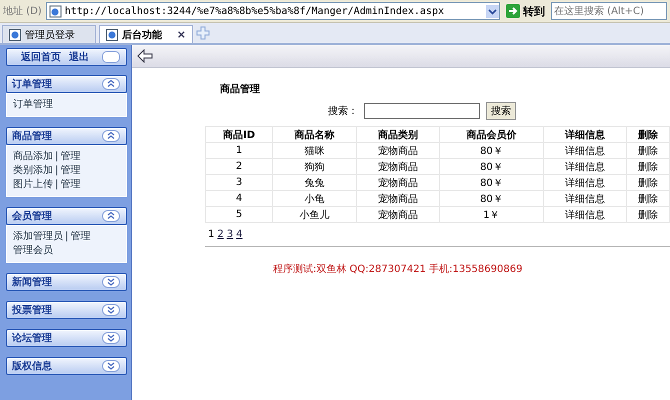 The width and height of the screenshot is (670, 400). What do you see at coordinates (492, 134) in the screenshot?
I see `column-header: 商品会员价` at bounding box center [492, 134].